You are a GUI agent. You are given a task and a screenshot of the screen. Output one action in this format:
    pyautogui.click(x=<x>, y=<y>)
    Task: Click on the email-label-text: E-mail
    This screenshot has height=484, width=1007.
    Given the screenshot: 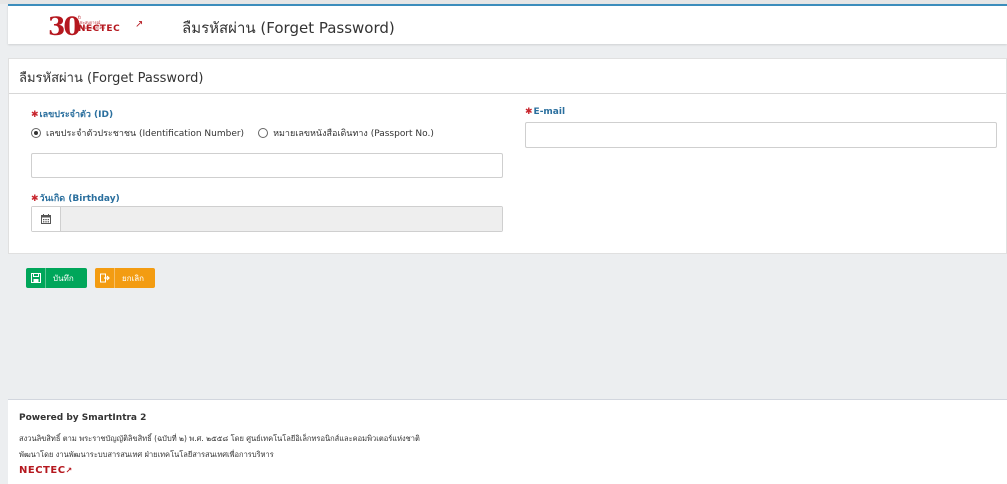 What is the action you would take?
    pyautogui.click(x=549, y=112)
    